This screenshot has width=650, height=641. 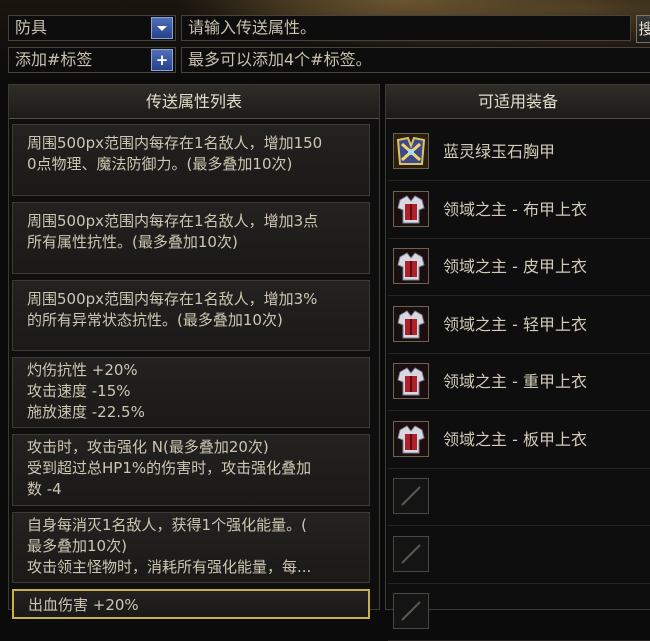 I want to click on breastplate-icon, so click(x=411, y=151).